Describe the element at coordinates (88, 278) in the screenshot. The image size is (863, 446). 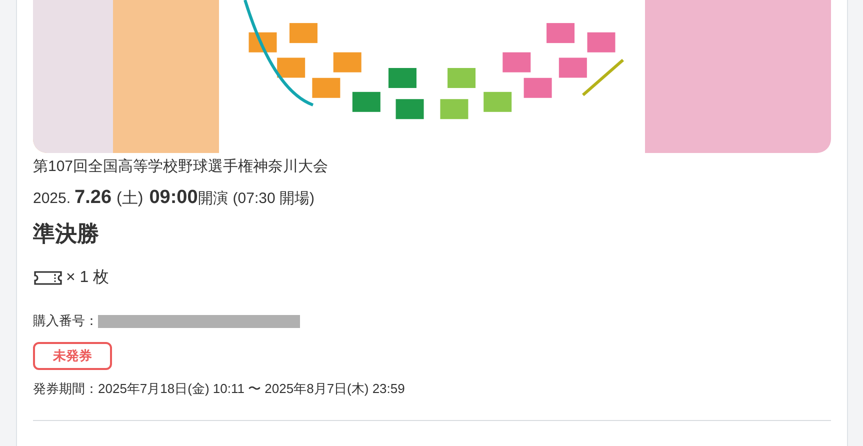
I see `ticket-count: × 1 枚` at that location.